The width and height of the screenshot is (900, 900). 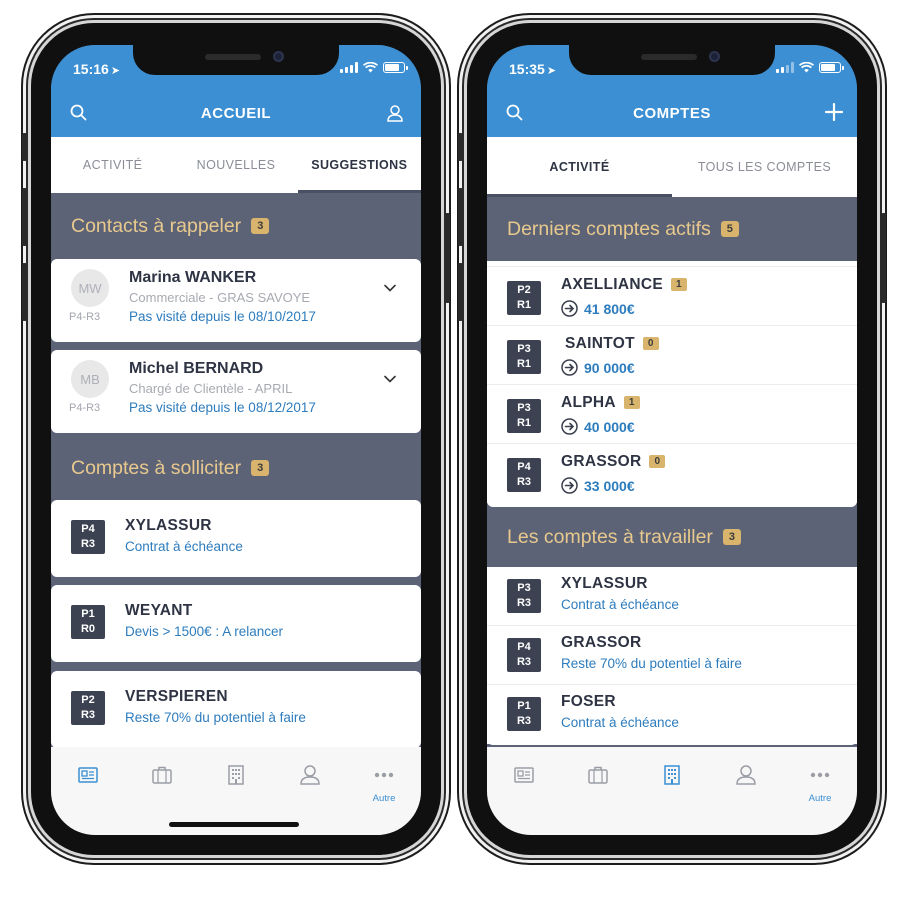 What do you see at coordinates (729, 229) in the screenshot?
I see `count-badge: 5` at bounding box center [729, 229].